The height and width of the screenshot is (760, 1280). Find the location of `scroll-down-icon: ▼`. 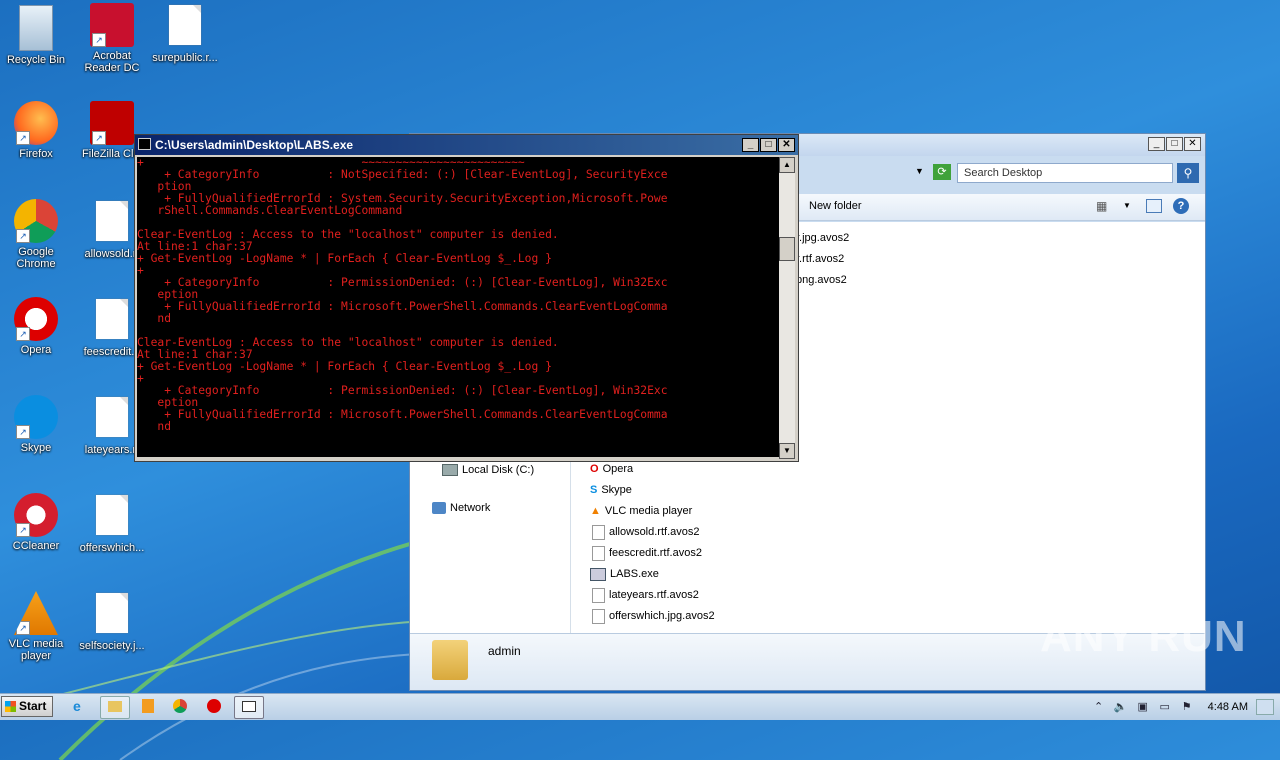

scroll-down-icon: ▼ is located at coordinates (787, 451).